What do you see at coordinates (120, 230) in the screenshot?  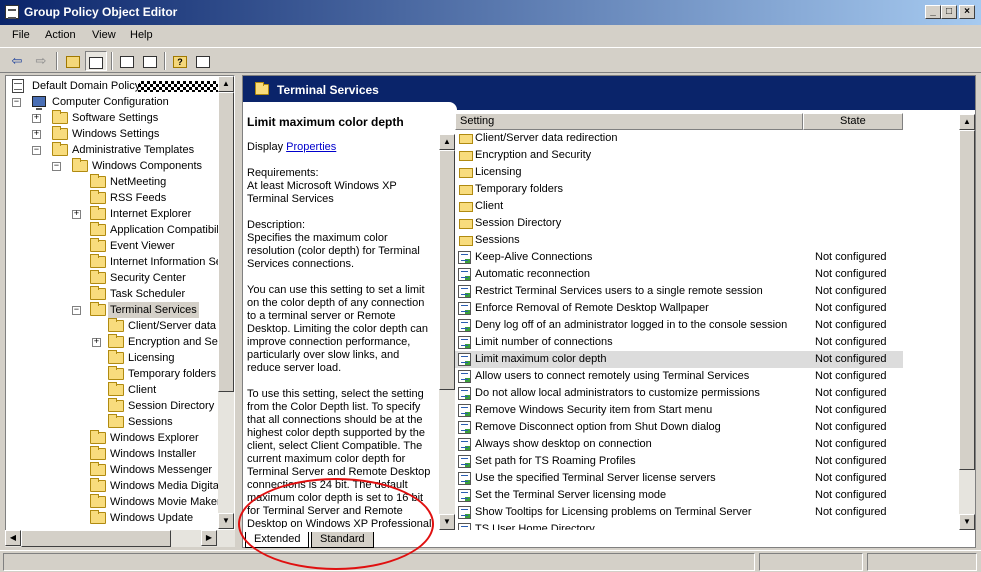 I see `tree-item-application-compatibility: Application Compatibility` at bounding box center [120, 230].